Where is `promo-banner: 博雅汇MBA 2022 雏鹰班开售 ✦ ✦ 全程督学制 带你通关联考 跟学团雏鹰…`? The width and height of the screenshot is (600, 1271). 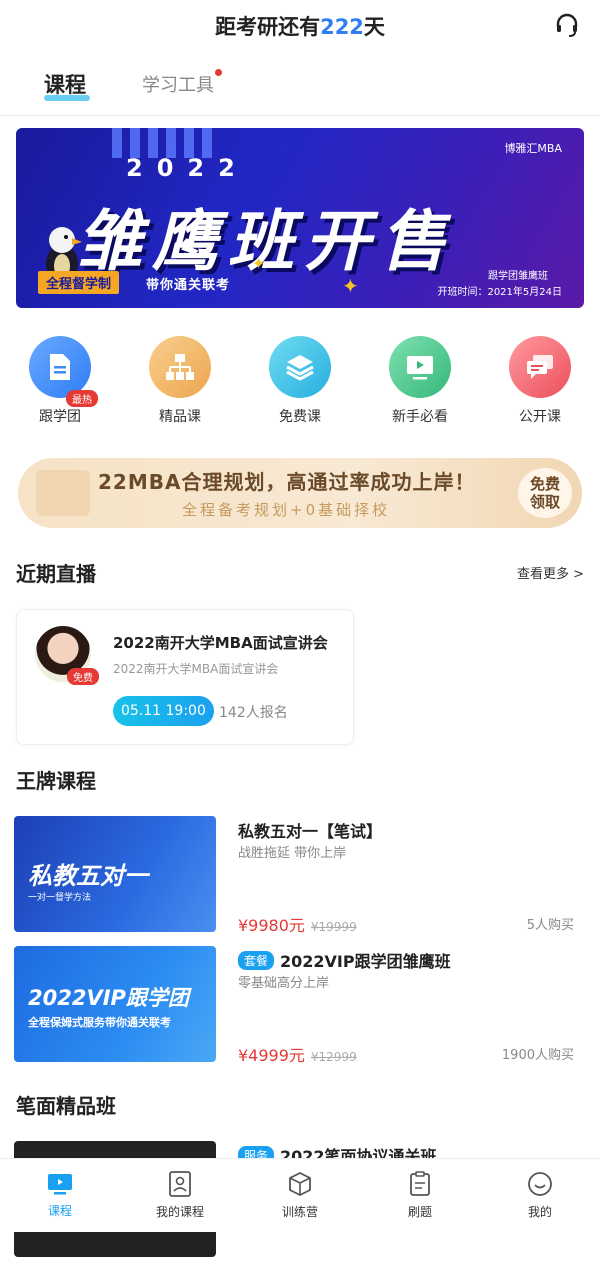 promo-banner: 博雅汇MBA 2022 雏鹰班开售 ✦ ✦ 全程督学制 带你通关联考 跟学团雏鹰… is located at coordinates (300, 218).